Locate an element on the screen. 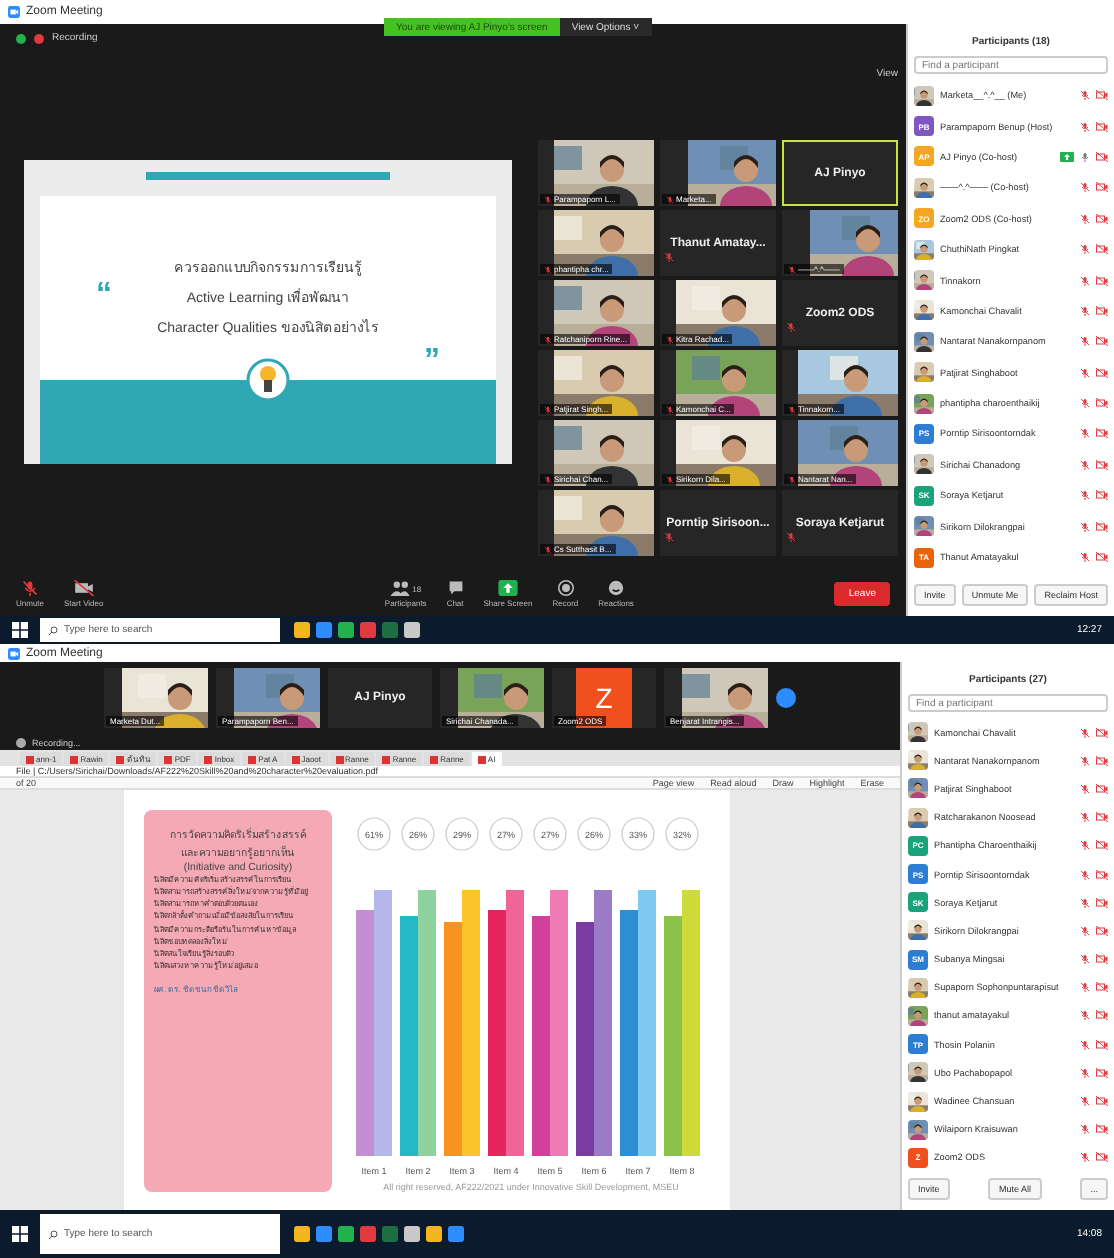 This screenshot has height=1258, width=1114. quote-mark: “ is located at coordinates (104, 296).